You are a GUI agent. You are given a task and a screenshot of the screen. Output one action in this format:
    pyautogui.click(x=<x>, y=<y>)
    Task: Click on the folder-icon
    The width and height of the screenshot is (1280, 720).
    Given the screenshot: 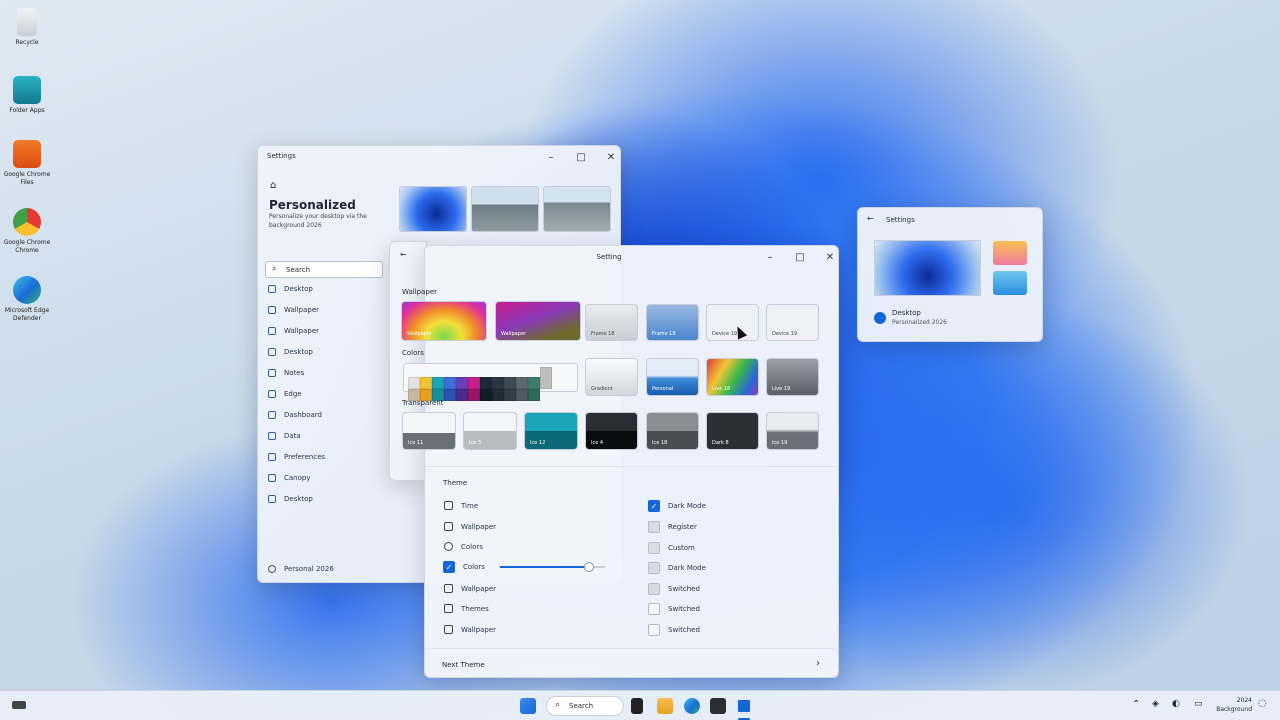 What is the action you would take?
    pyautogui.click(x=1010, y=253)
    